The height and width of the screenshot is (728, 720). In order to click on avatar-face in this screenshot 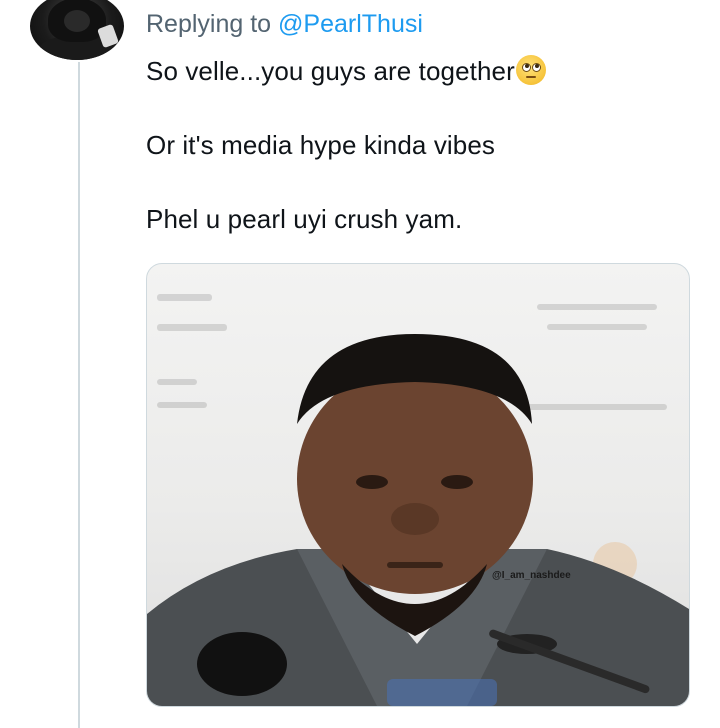, I will do `click(77, 21)`.